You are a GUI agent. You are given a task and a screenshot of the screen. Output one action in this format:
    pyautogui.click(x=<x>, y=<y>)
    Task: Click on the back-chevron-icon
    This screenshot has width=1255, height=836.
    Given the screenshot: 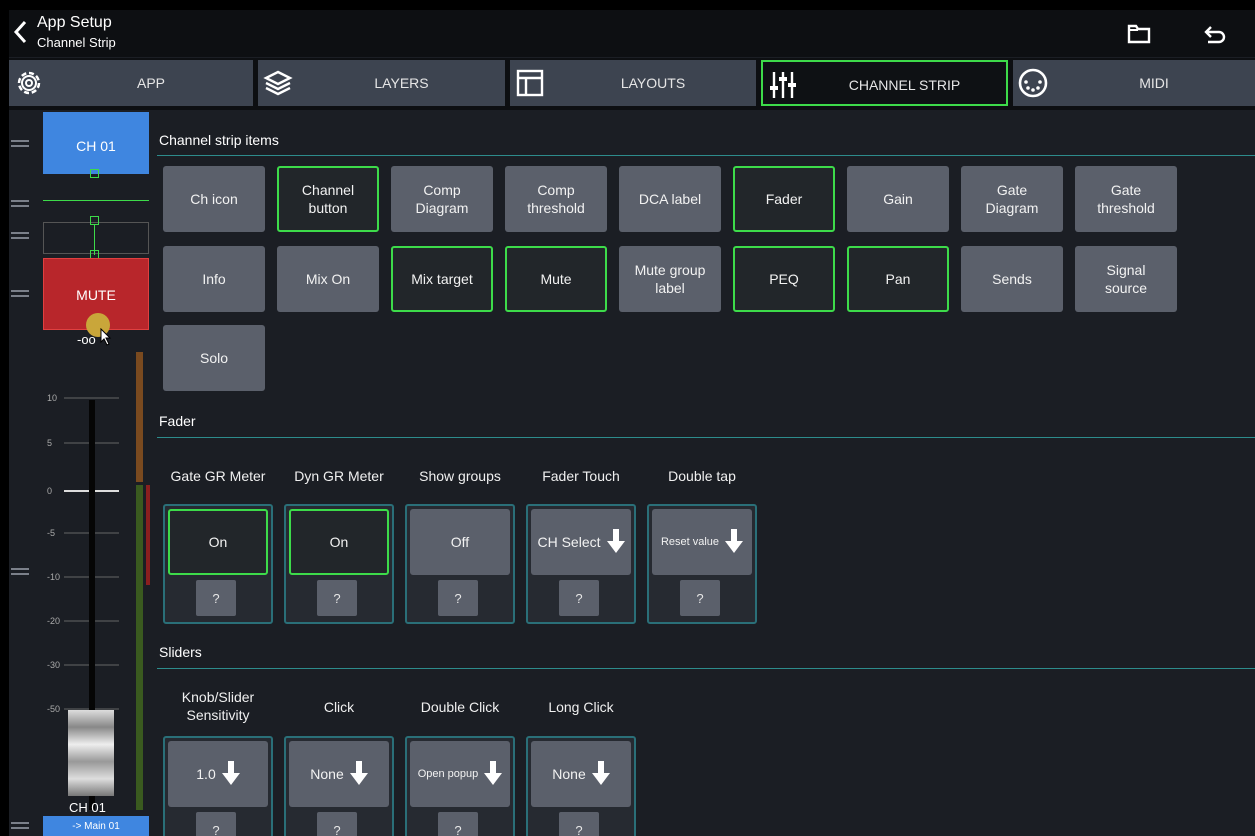 What is the action you would take?
    pyautogui.click(x=21, y=32)
    